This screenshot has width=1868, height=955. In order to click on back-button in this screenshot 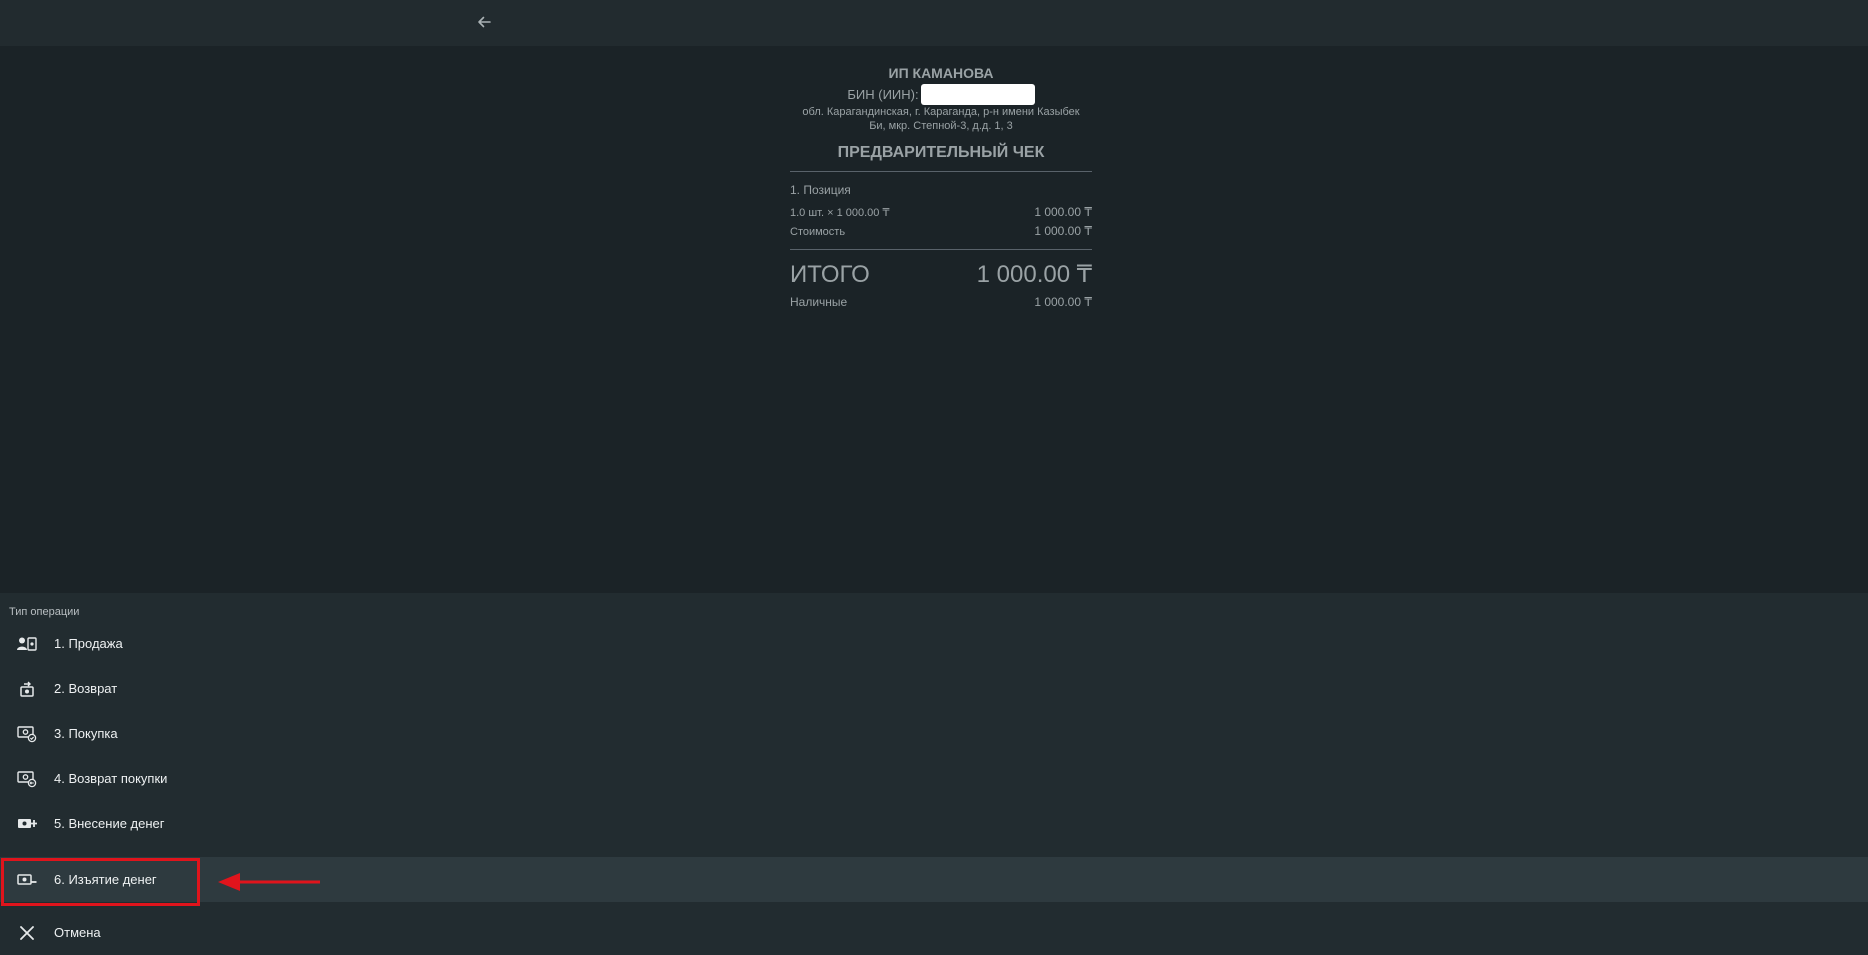, I will do `click(484, 22)`.